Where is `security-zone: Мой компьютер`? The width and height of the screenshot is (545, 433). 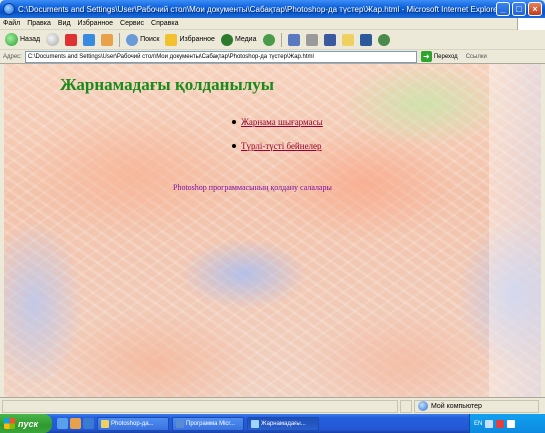 security-zone: Мой компьютер is located at coordinates (476, 406).